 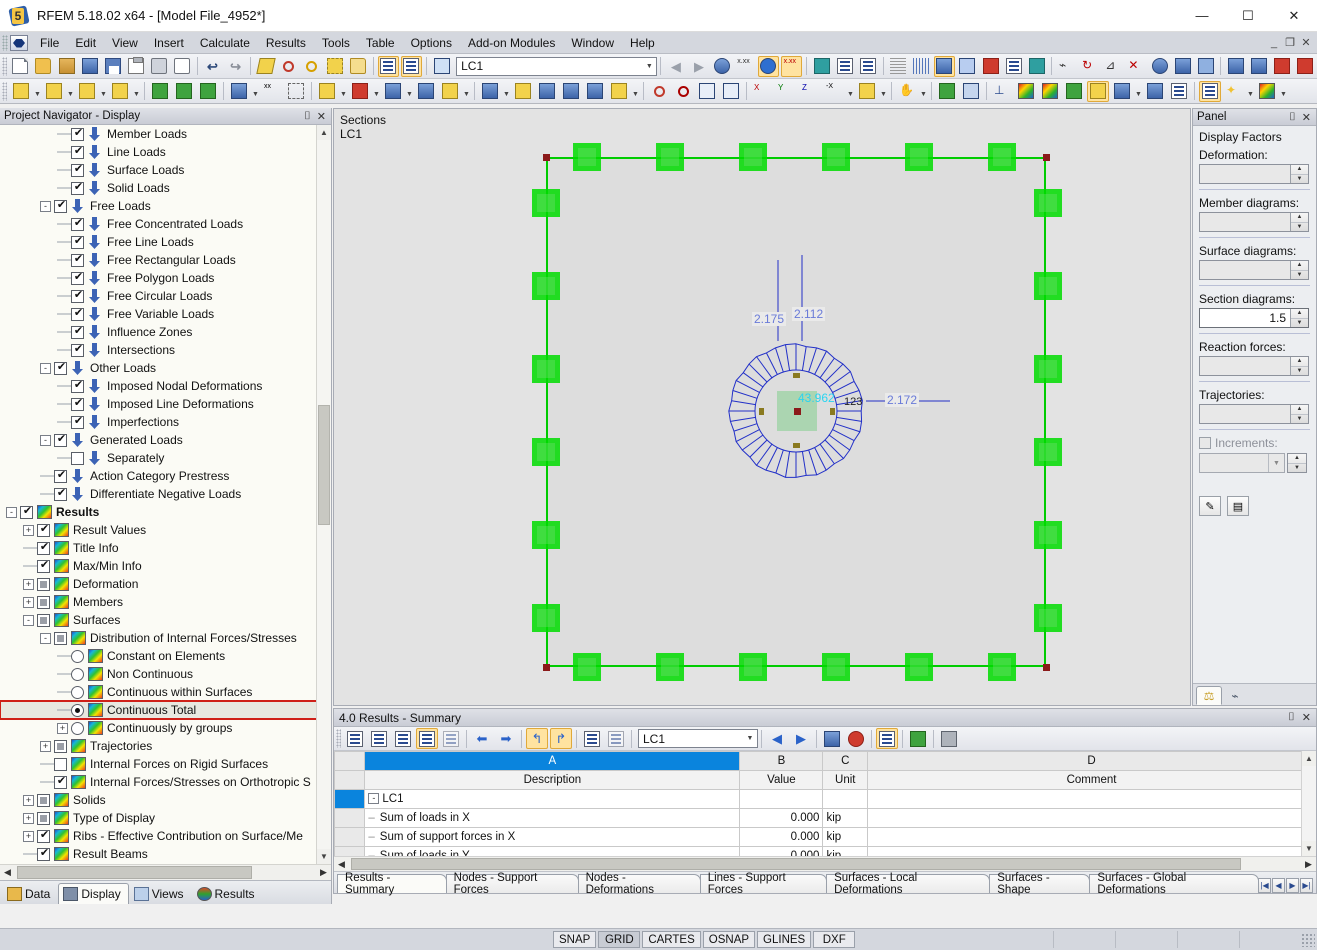 I want to click on table-toolbar-grip, so click(x=338, y=738).